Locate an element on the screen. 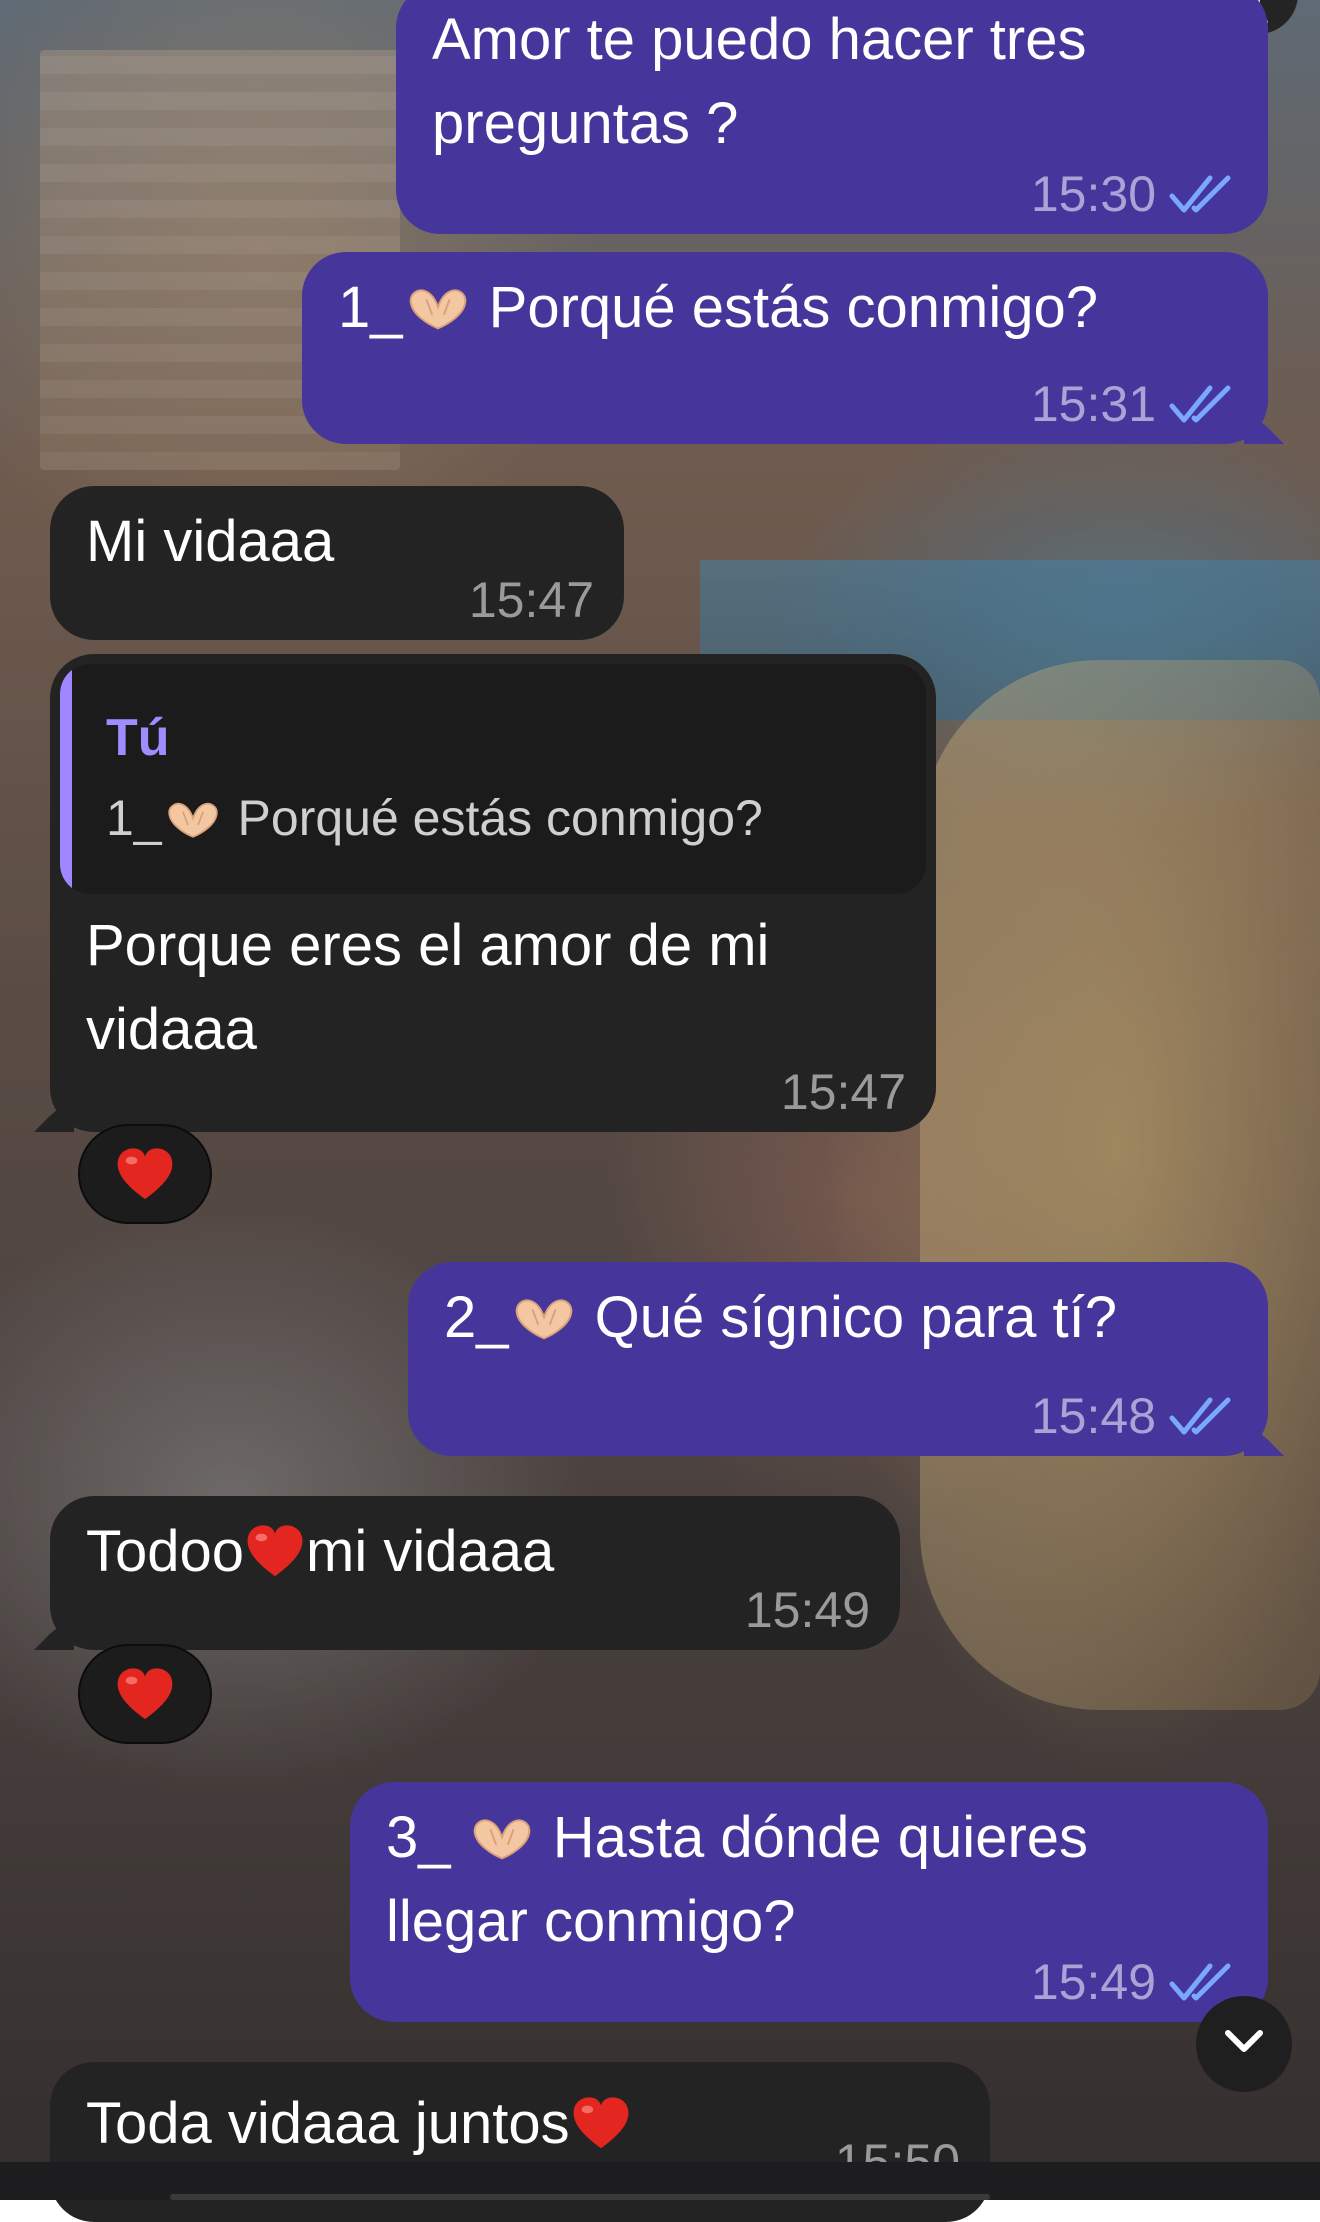 Image resolution: width=1320 pixels, height=2222 pixels. message-text: preguntas ? is located at coordinates (585, 123).